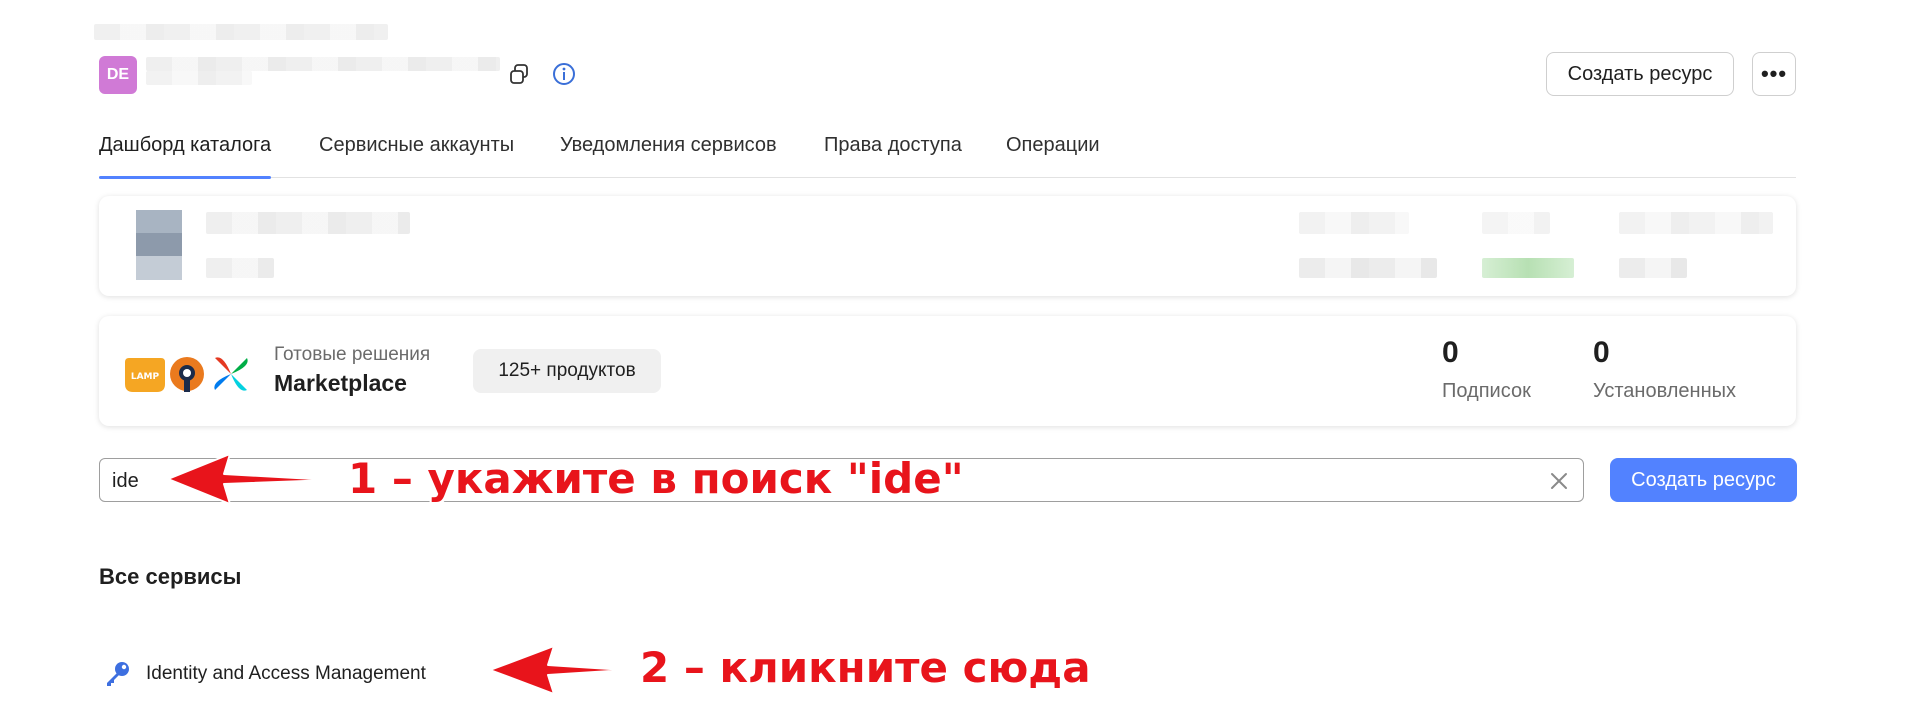  What do you see at coordinates (564, 74) in the screenshot?
I see `info-icon` at bounding box center [564, 74].